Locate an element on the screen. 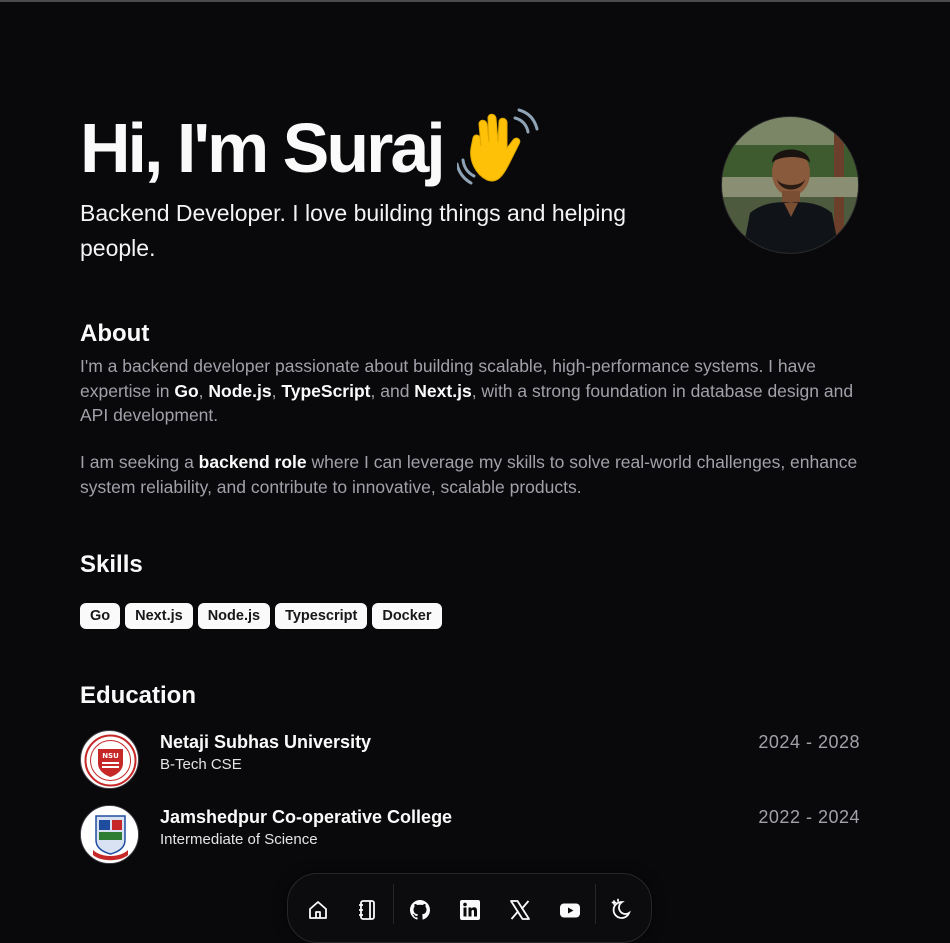  skill-badge-go: Go is located at coordinates (100, 616).